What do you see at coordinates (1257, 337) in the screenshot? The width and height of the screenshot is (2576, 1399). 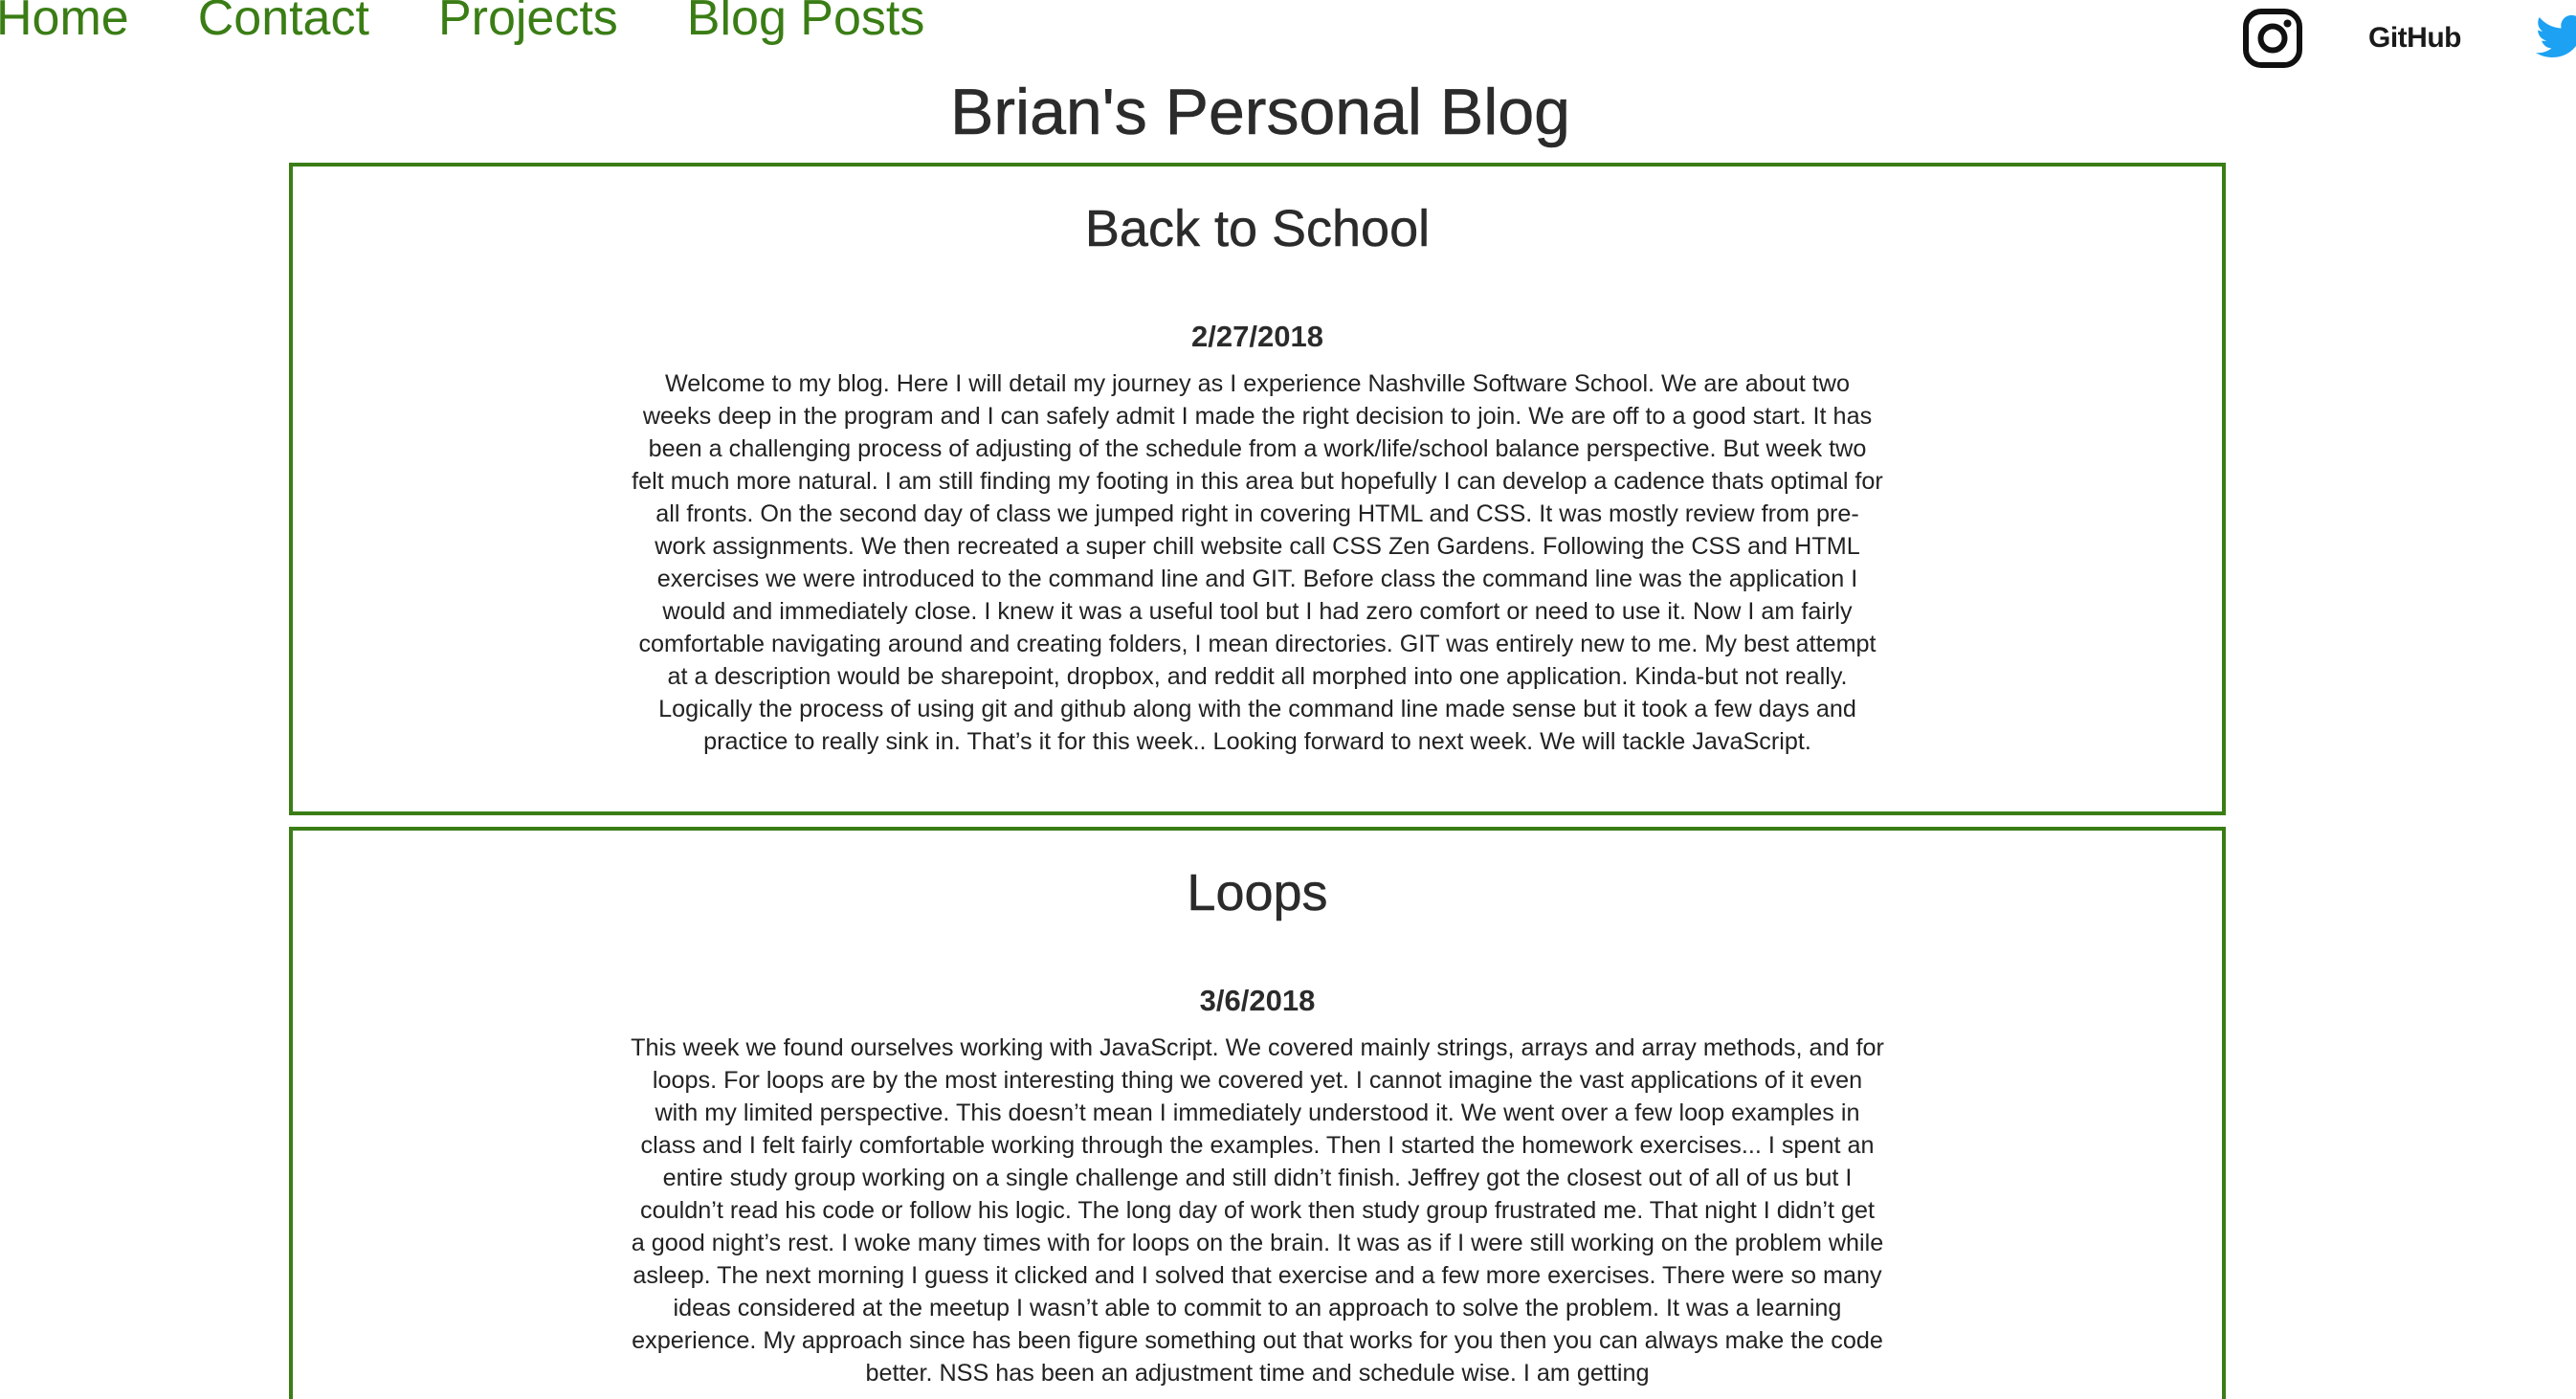 I see `post-date: 2/27/2018` at bounding box center [1257, 337].